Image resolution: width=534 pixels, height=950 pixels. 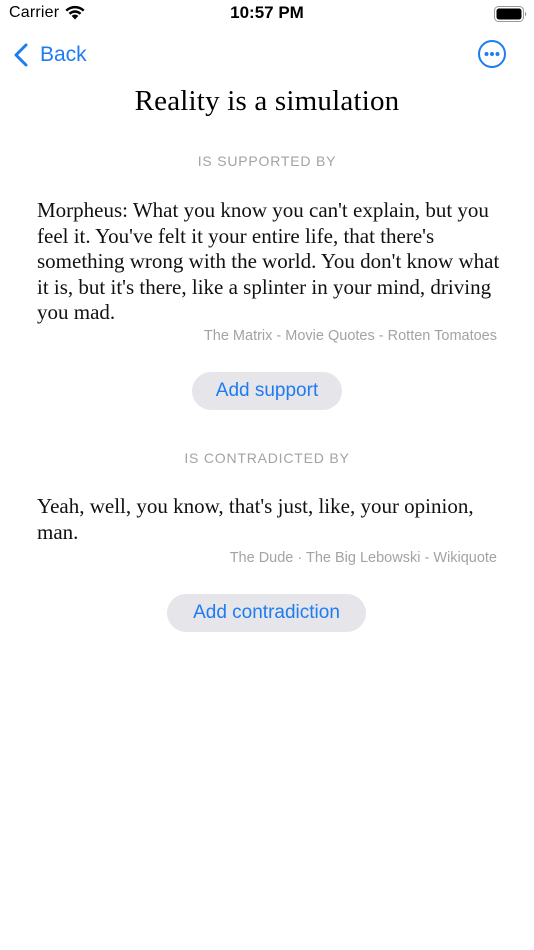 I want to click on status-bar: Carrier 10:57 PM, so click(x=267, y=15).